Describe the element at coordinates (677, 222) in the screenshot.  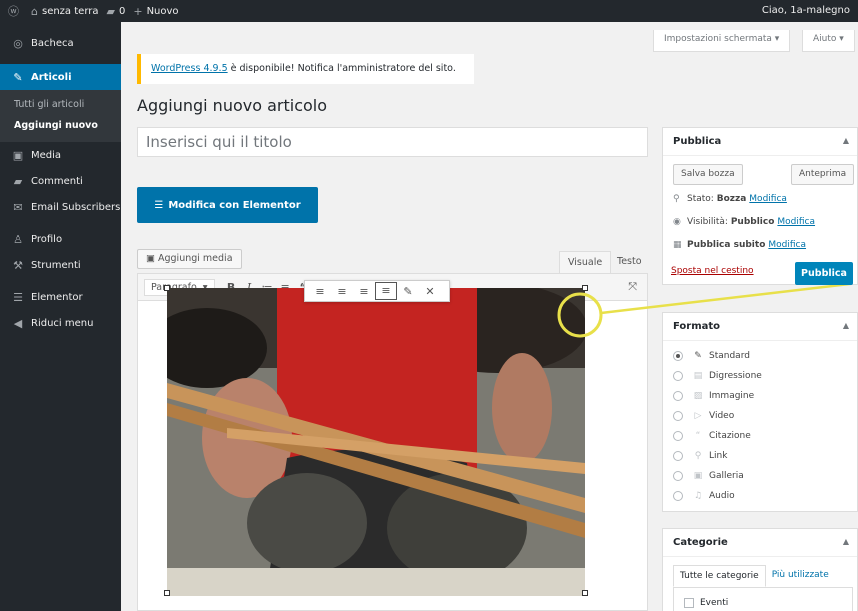
I see `eye-icon: ◉` at that location.